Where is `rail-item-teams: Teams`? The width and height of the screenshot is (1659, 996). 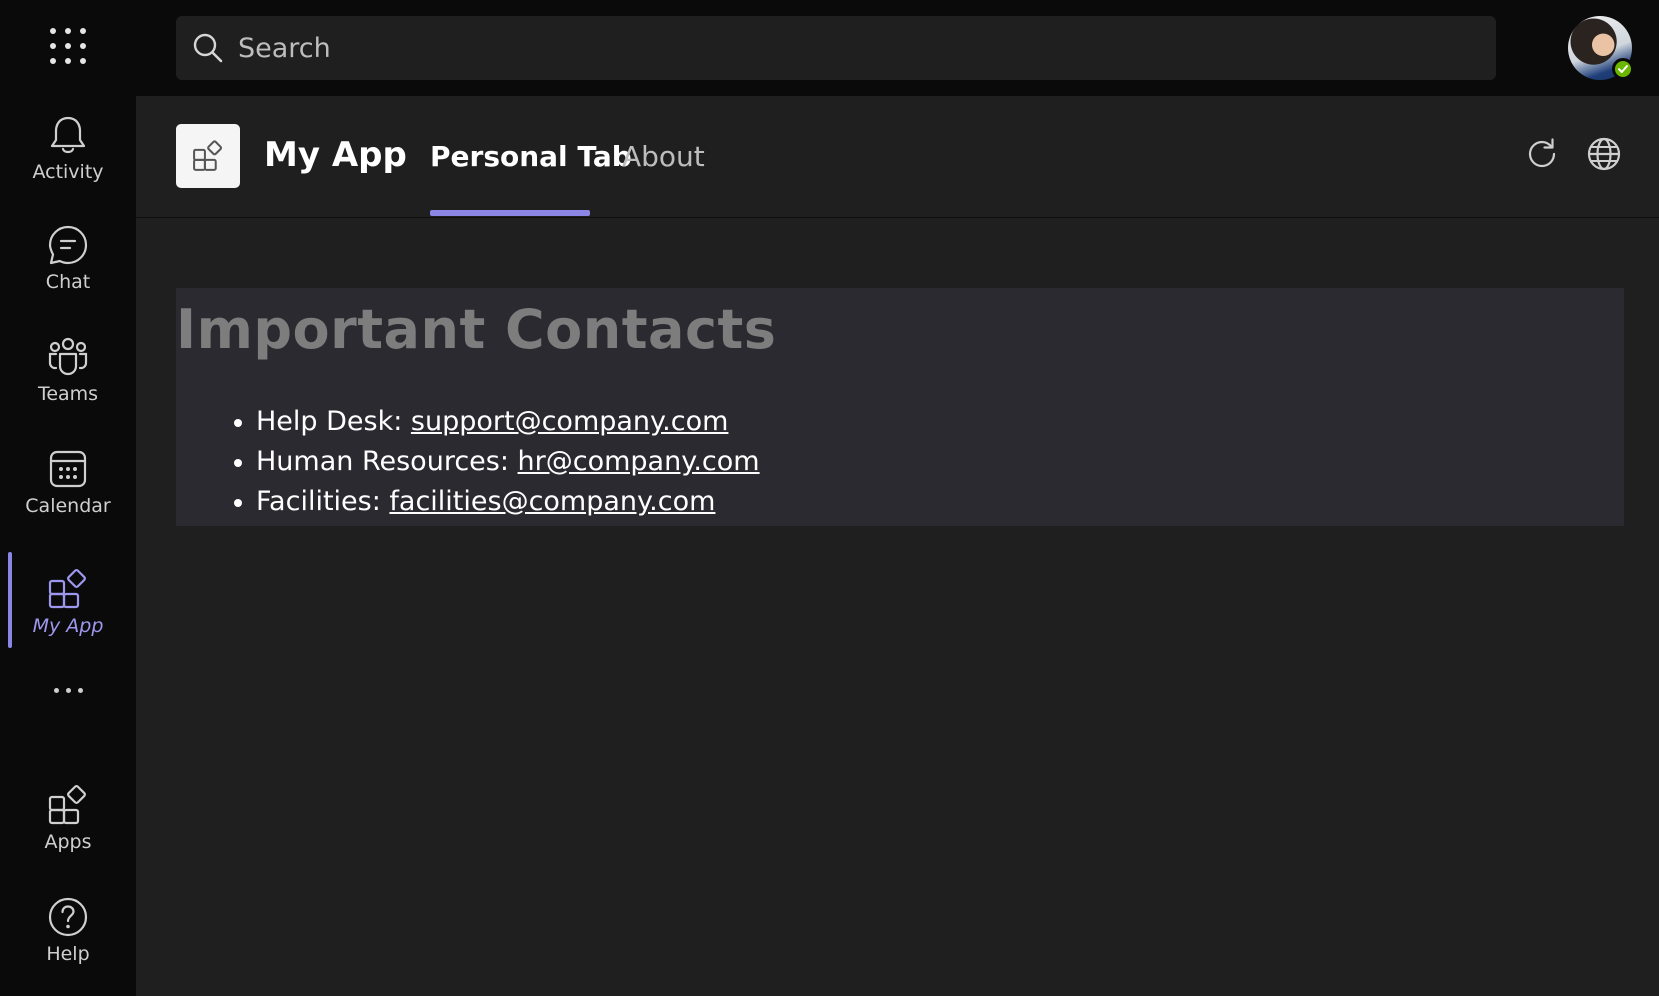 rail-item-teams: Teams is located at coordinates (68, 370).